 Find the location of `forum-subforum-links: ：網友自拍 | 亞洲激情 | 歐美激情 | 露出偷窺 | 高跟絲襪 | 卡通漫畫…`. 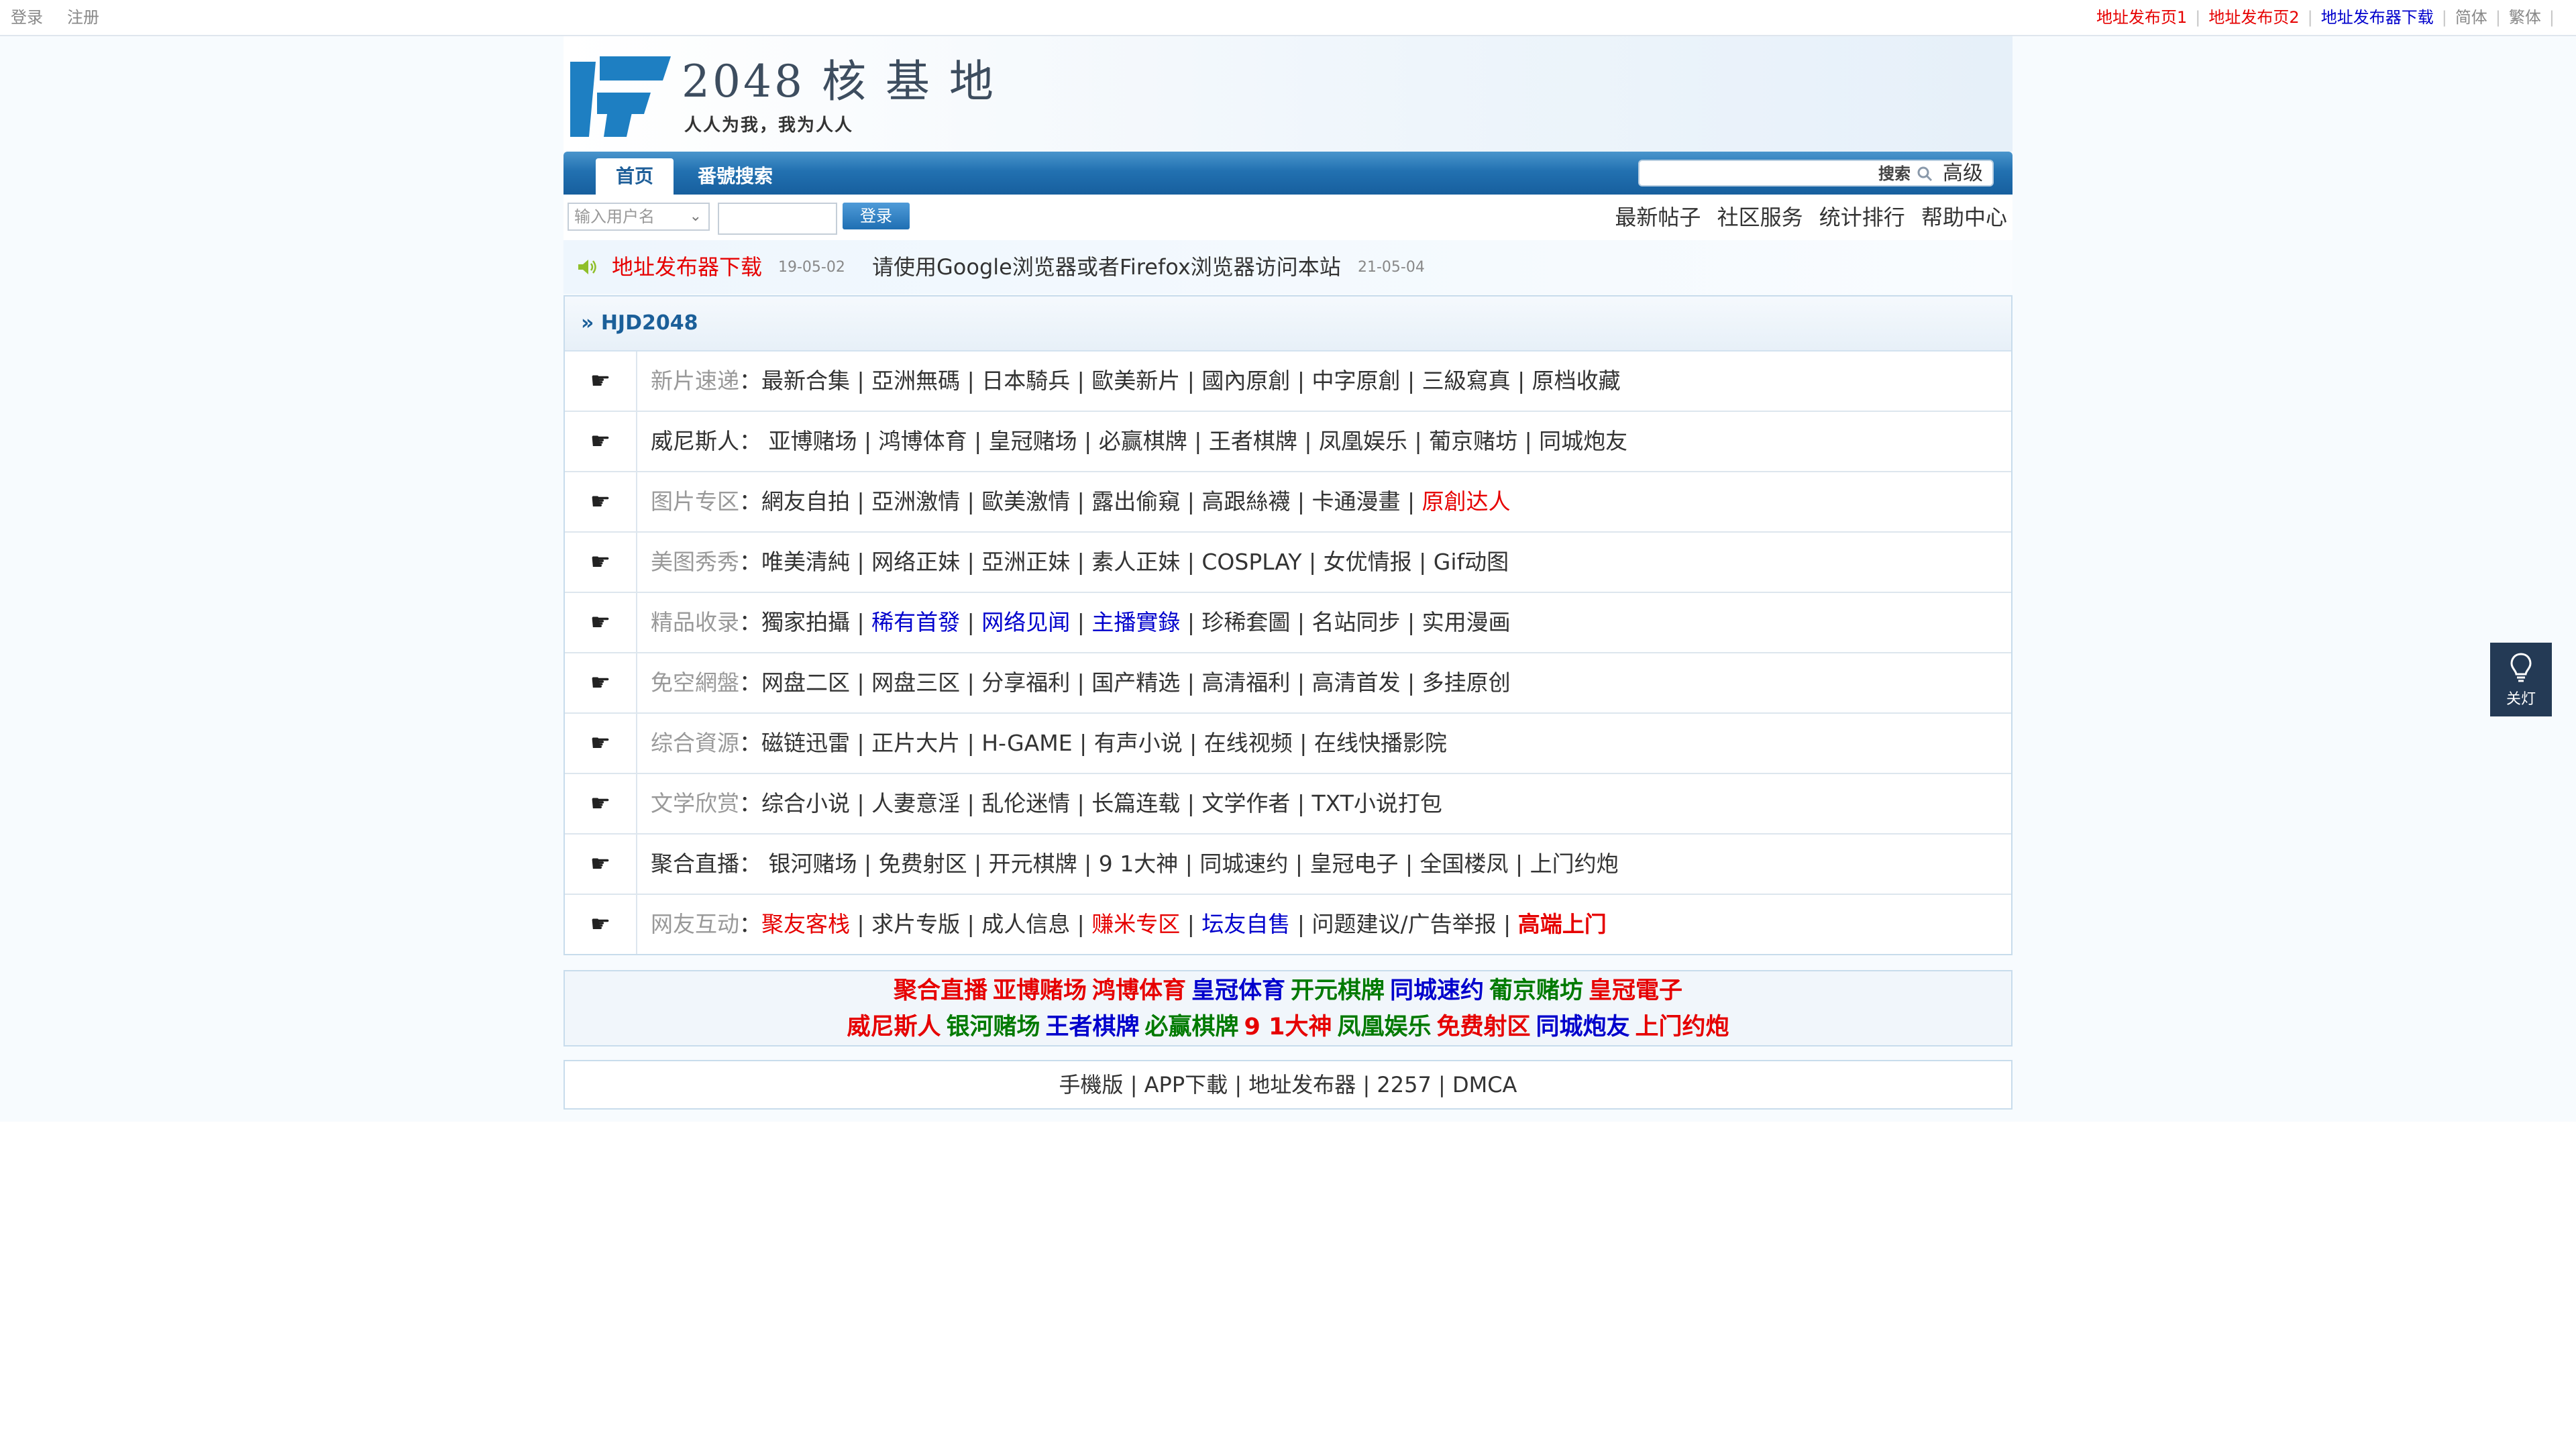

forum-subforum-links: ：網友自拍 | 亞洲激情 | 歐美激情 | 露出偷窺 | 高跟絲襪 | 卡通漫畫… is located at coordinates (1080, 501).